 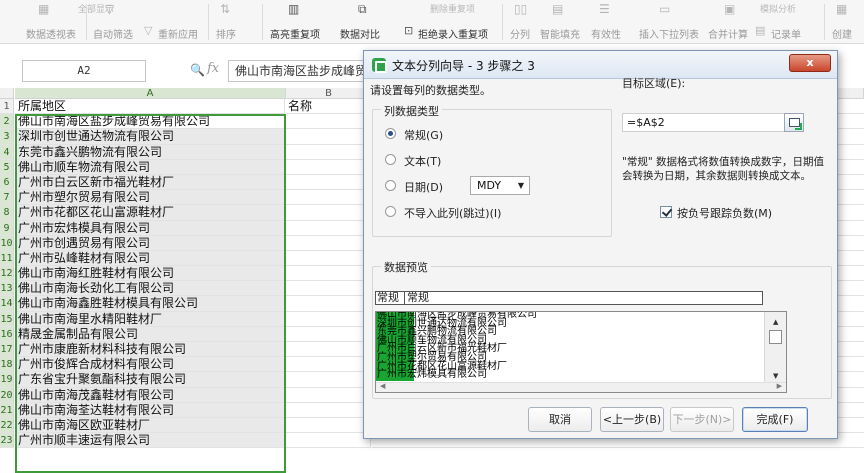 What do you see at coordinates (150, 107) in the screenshot?
I see `cell-a: 所属地区` at bounding box center [150, 107].